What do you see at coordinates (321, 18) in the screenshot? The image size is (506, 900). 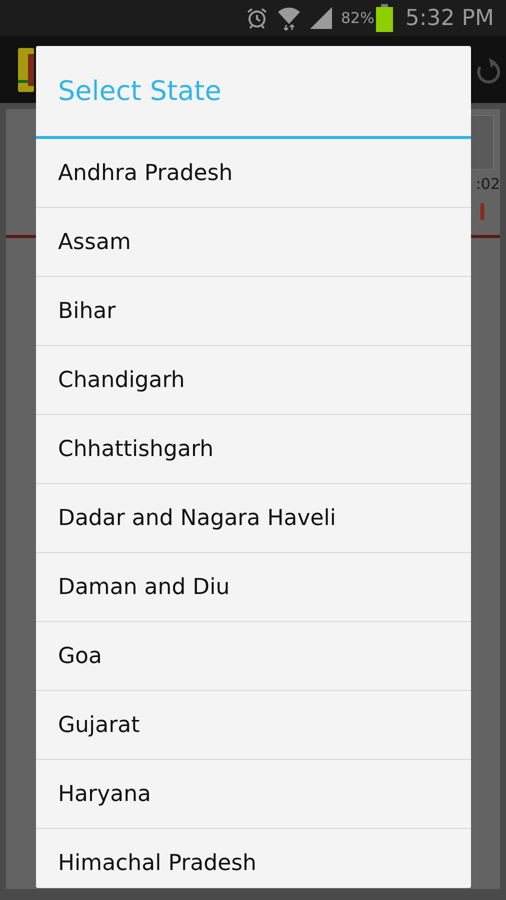 I see `signal-icon` at bounding box center [321, 18].